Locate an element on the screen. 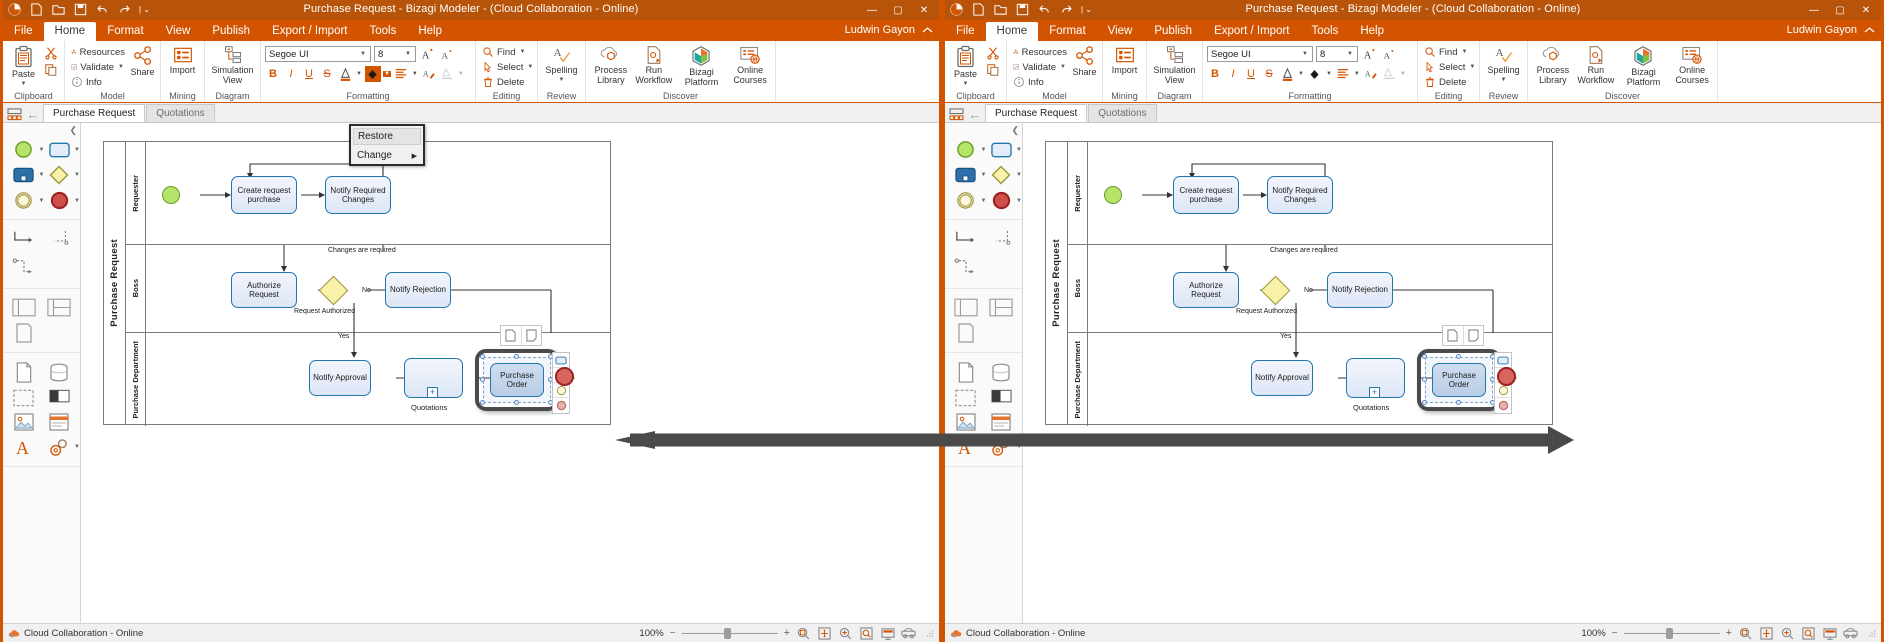 This screenshot has height=642, width=1884. task-authorize-request: Authorize Request is located at coordinates (264, 290).